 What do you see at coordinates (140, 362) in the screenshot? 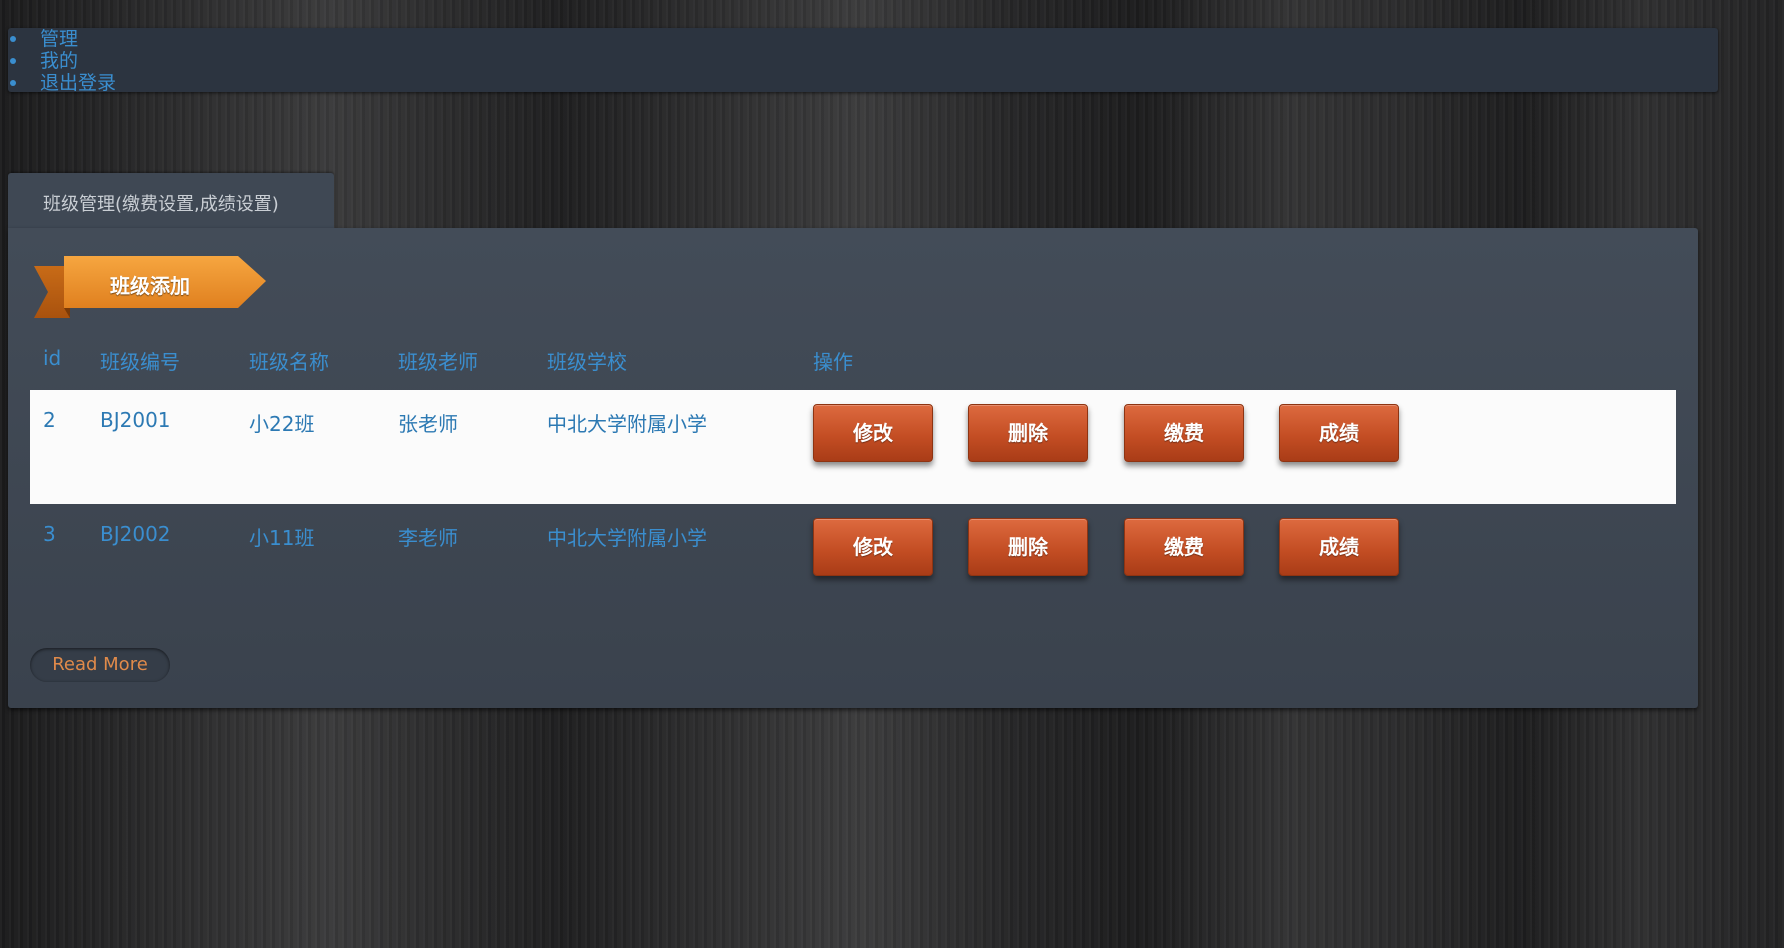
I see `column-header-code: 班级编号` at bounding box center [140, 362].